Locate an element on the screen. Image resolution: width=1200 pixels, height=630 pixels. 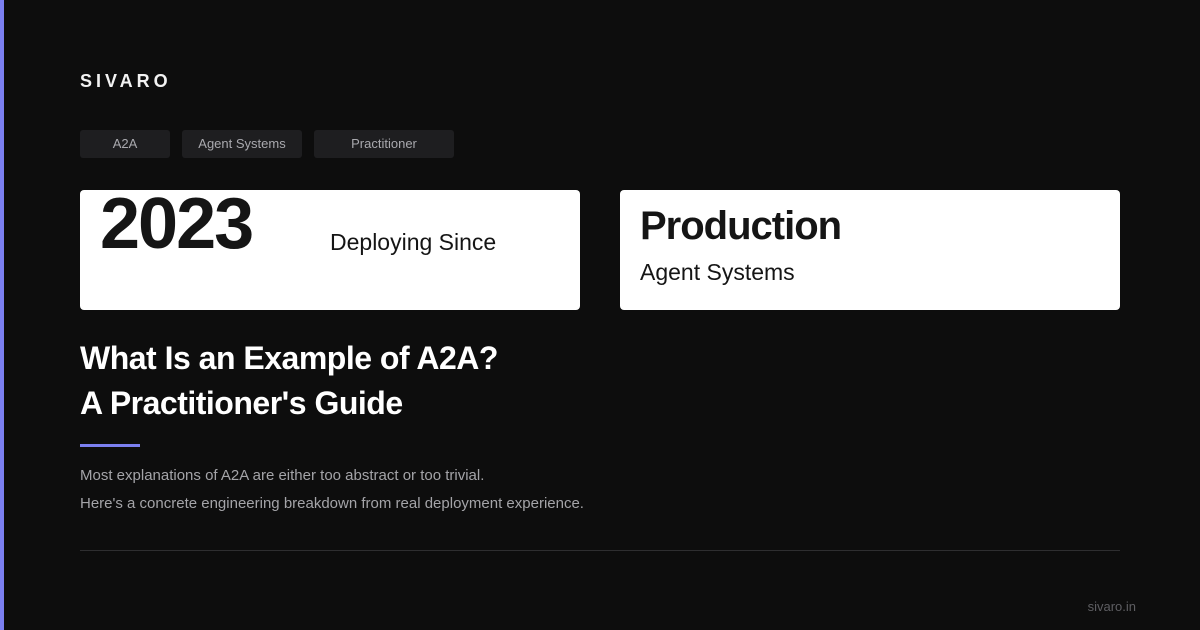
left-accent-bar is located at coordinates (2, 315).